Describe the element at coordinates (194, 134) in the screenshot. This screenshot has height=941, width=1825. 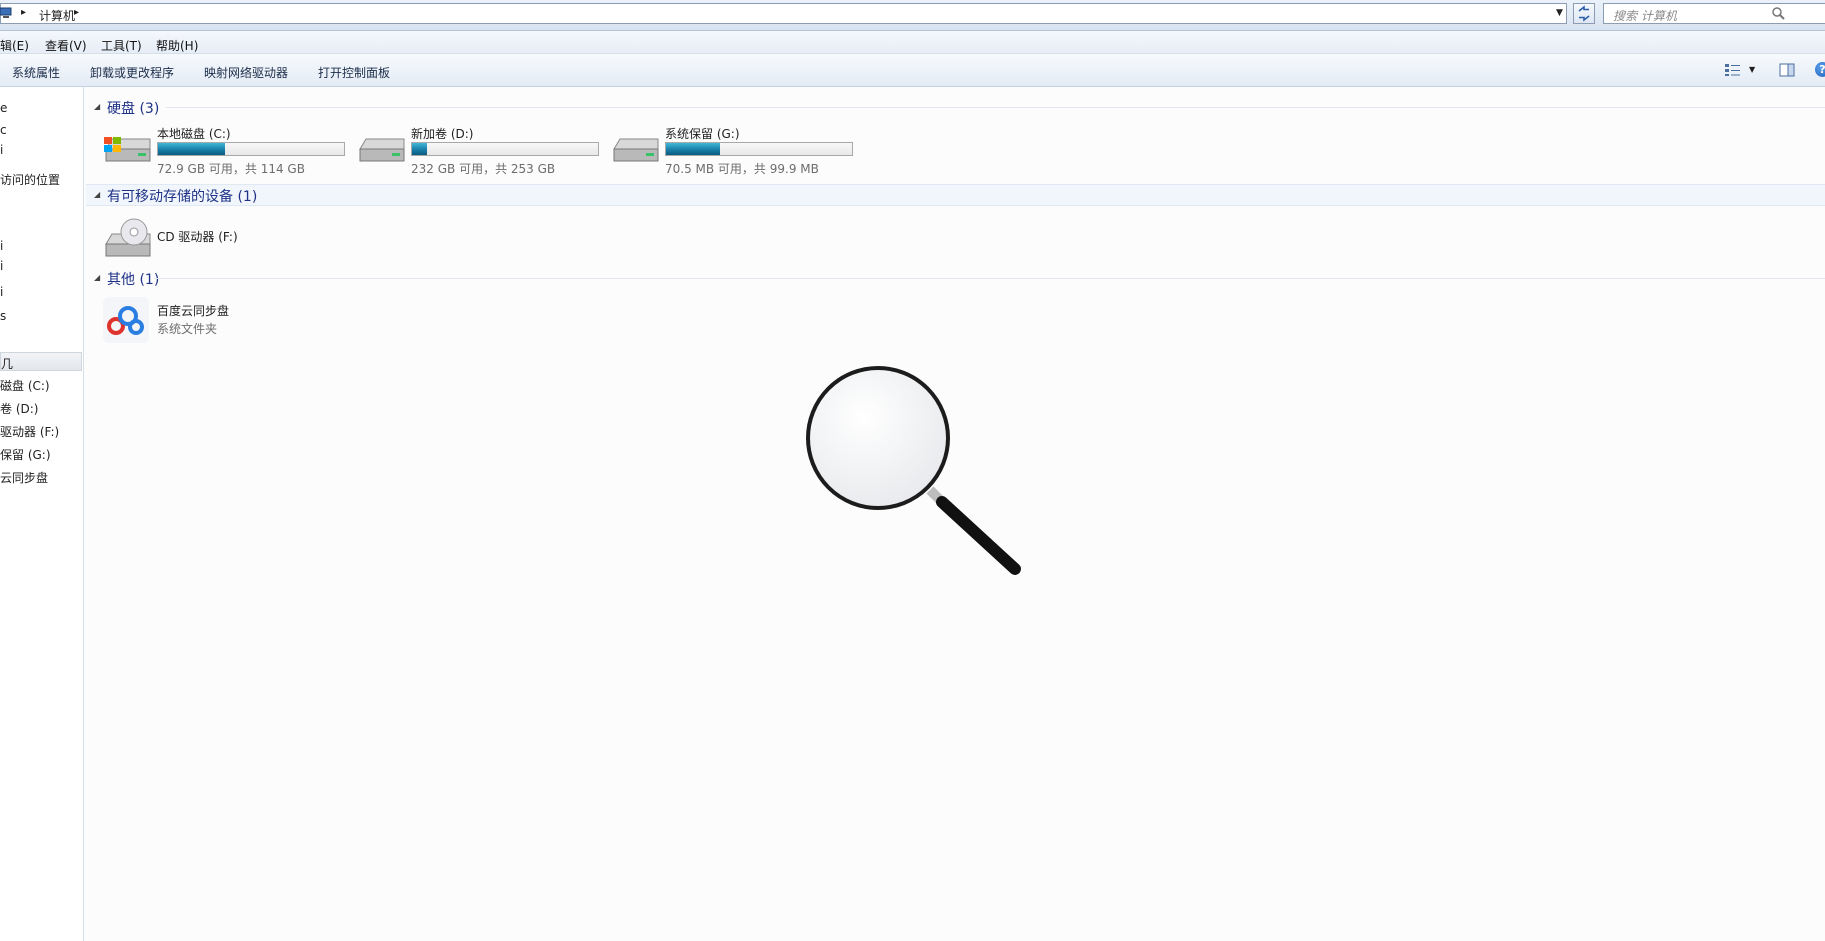
I see `drive-name: 本地磁盘 (C:)` at that location.